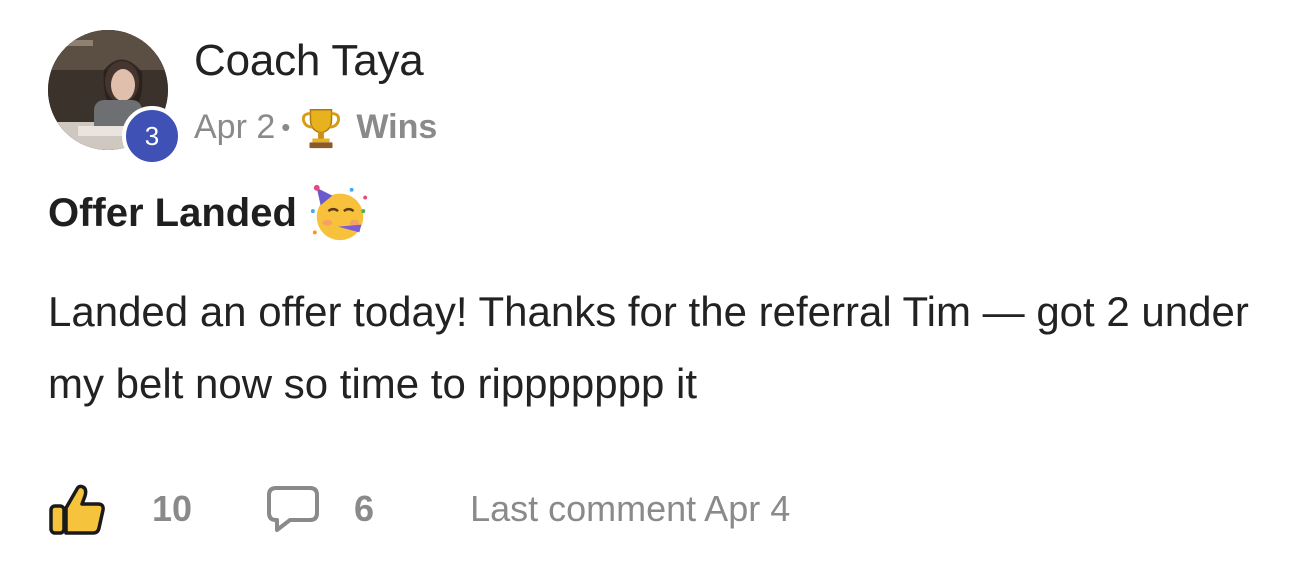  Describe the element at coordinates (339, 212) in the screenshot. I see `partying-face-icon` at that location.